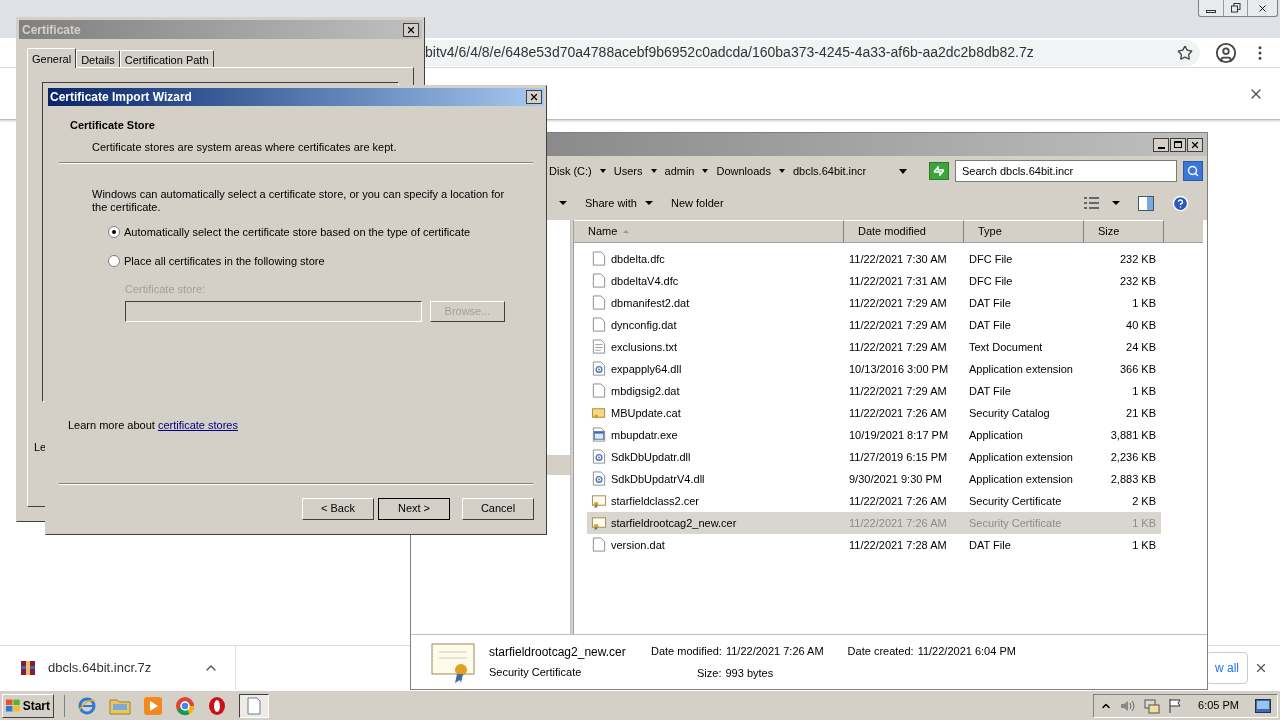 The image size is (1280, 720). I want to click on size-cell-text: 2,883 KB, so click(1132, 479).